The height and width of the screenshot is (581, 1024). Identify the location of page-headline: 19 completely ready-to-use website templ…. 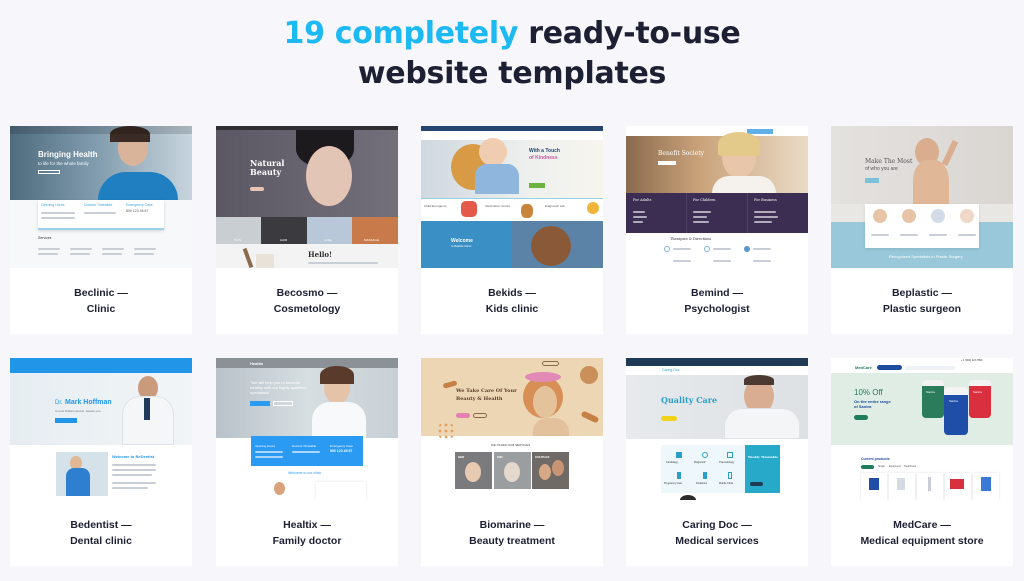
(512, 54).